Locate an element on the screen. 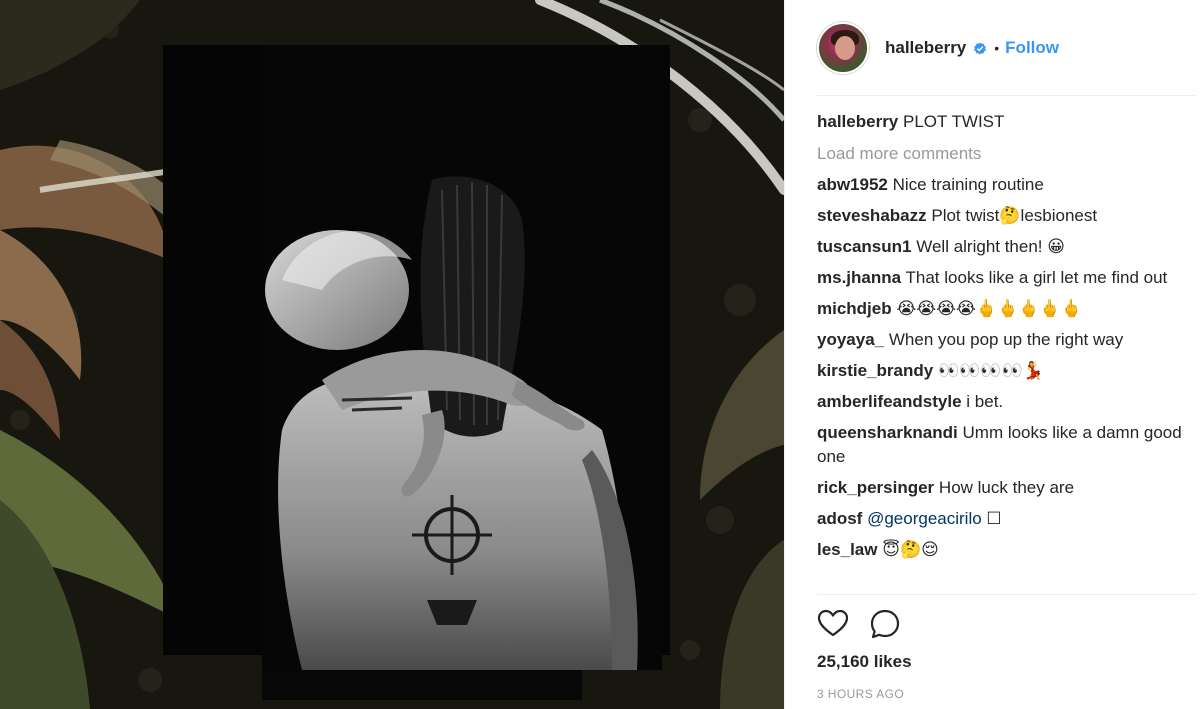 The height and width of the screenshot is (709, 1201). load-more-comments-button: Load more comments is located at coordinates (1002, 154).